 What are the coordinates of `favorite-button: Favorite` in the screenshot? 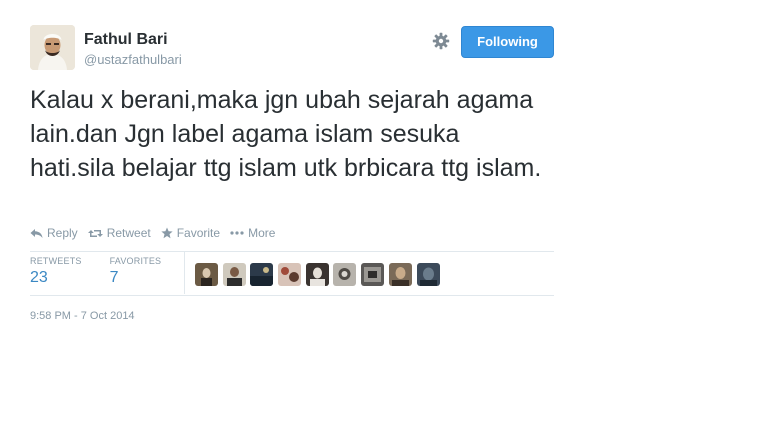 It's located at (190, 233).